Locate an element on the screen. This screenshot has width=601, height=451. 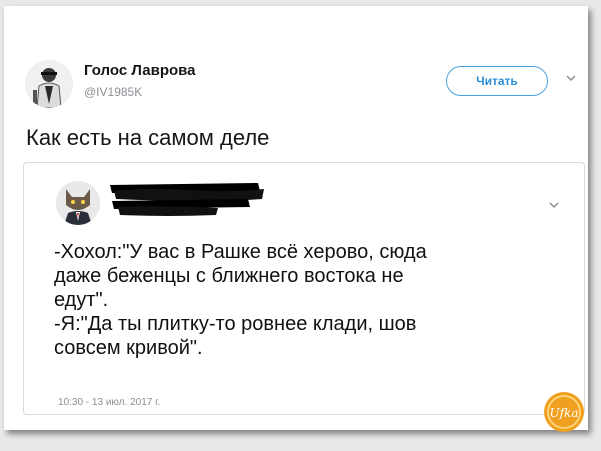
quoted-avatar is located at coordinates (78, 203).